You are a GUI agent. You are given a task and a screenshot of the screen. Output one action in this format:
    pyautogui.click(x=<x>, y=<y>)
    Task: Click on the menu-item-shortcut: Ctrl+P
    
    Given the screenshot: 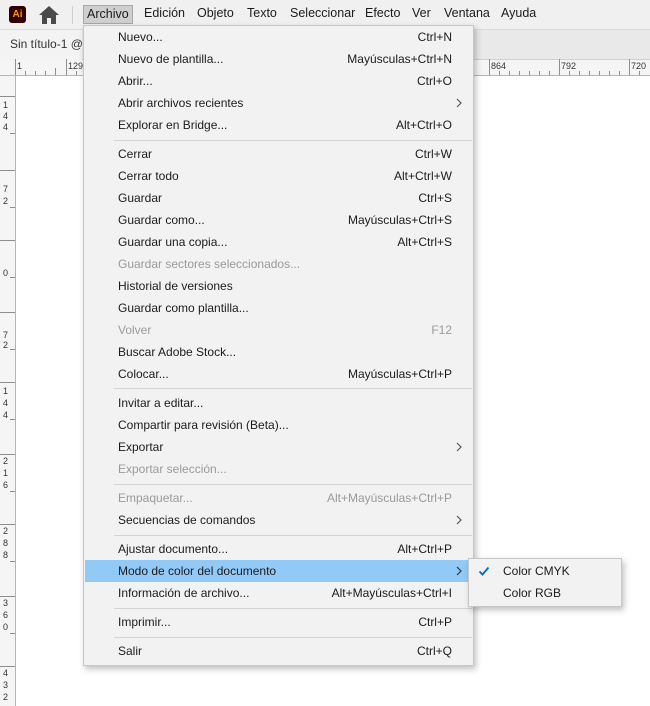 What is the action you would take?
    pyautogui.click(x=435, y=622)
    